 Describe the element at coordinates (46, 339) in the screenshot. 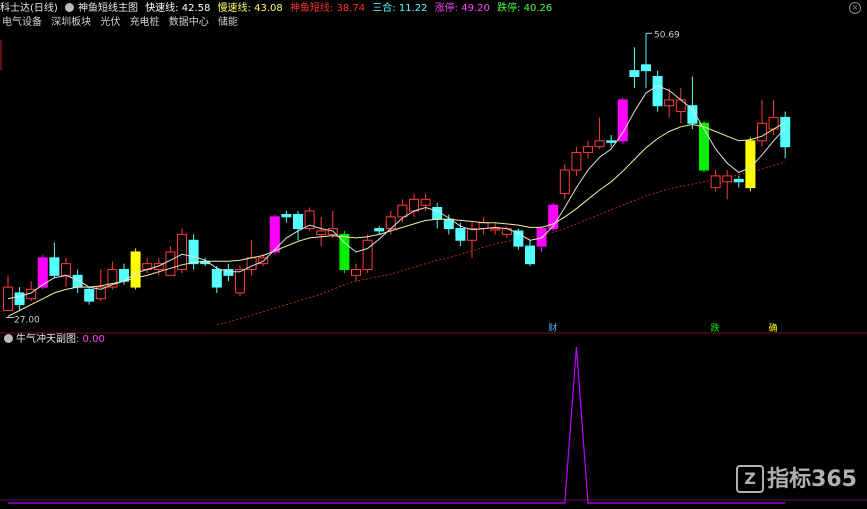

I see `indicator-name-label: 牛气冲天副图` at that location.